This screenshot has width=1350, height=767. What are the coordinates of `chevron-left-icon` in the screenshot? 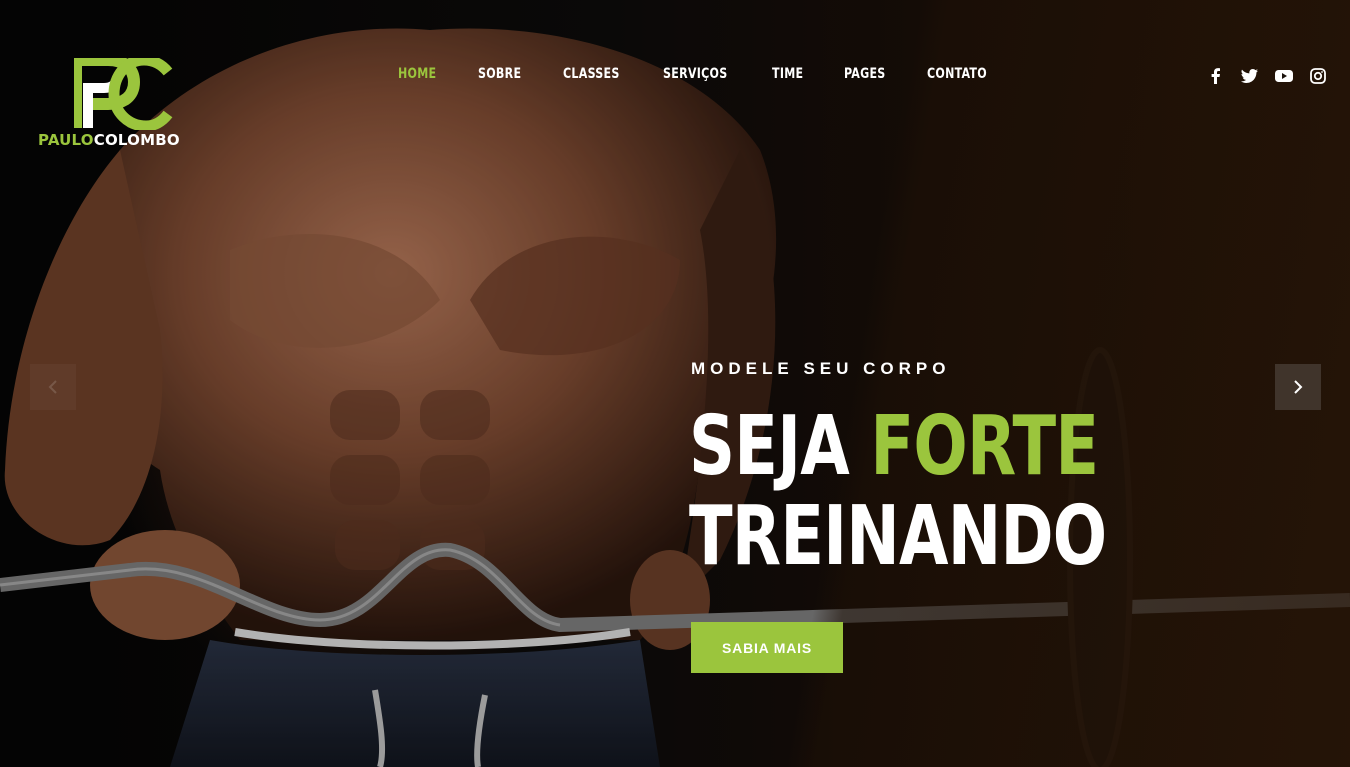 It's located at (52, 387).